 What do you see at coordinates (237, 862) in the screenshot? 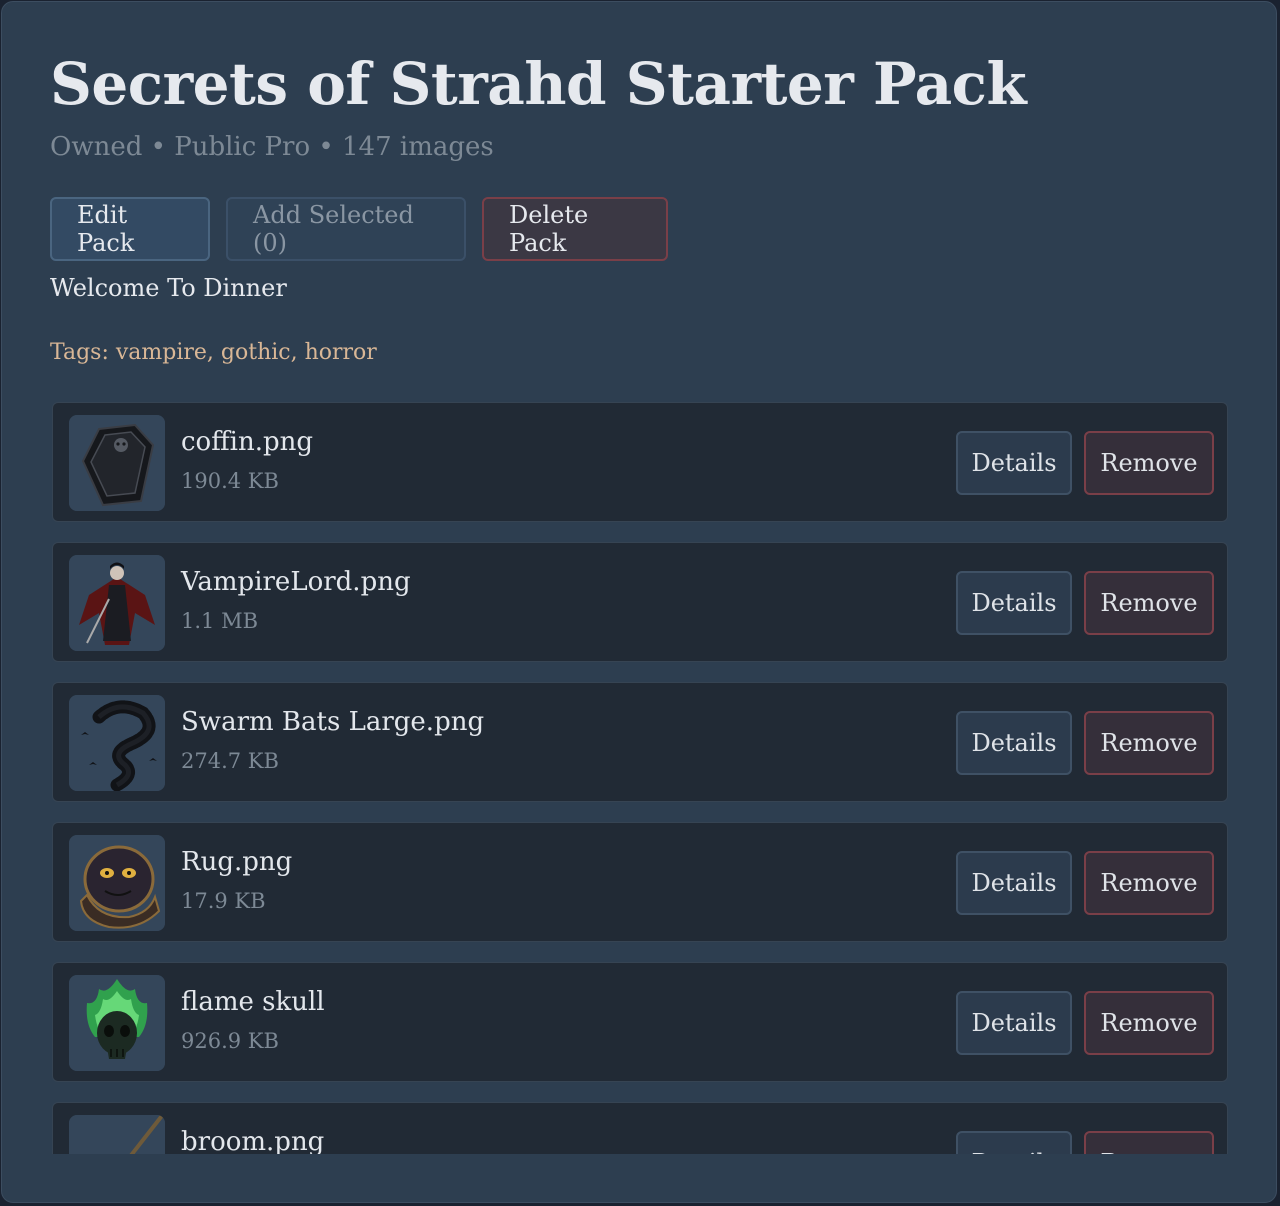
I see `image-name: Rug.png` at bounding box center [237, 862].